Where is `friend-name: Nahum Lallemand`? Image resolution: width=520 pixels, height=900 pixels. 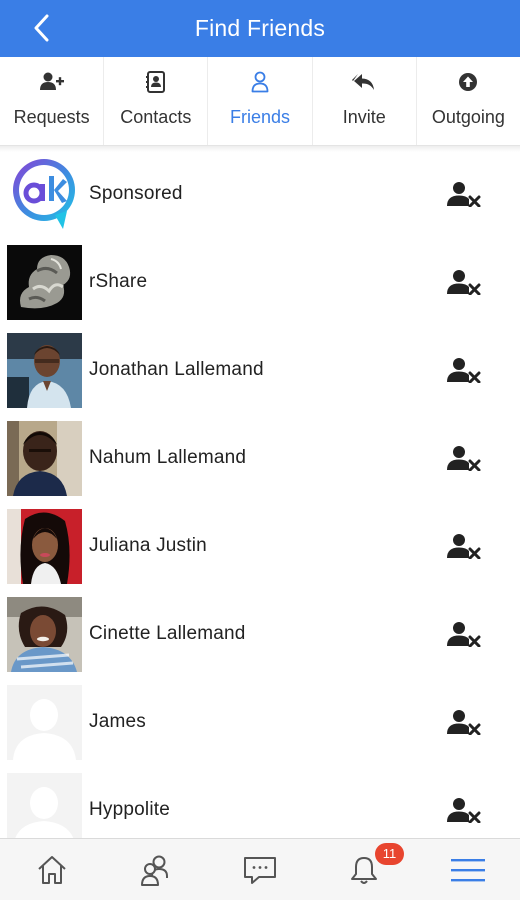 friend-name: Nahum Lallemand is located at coordinates (168, 457).